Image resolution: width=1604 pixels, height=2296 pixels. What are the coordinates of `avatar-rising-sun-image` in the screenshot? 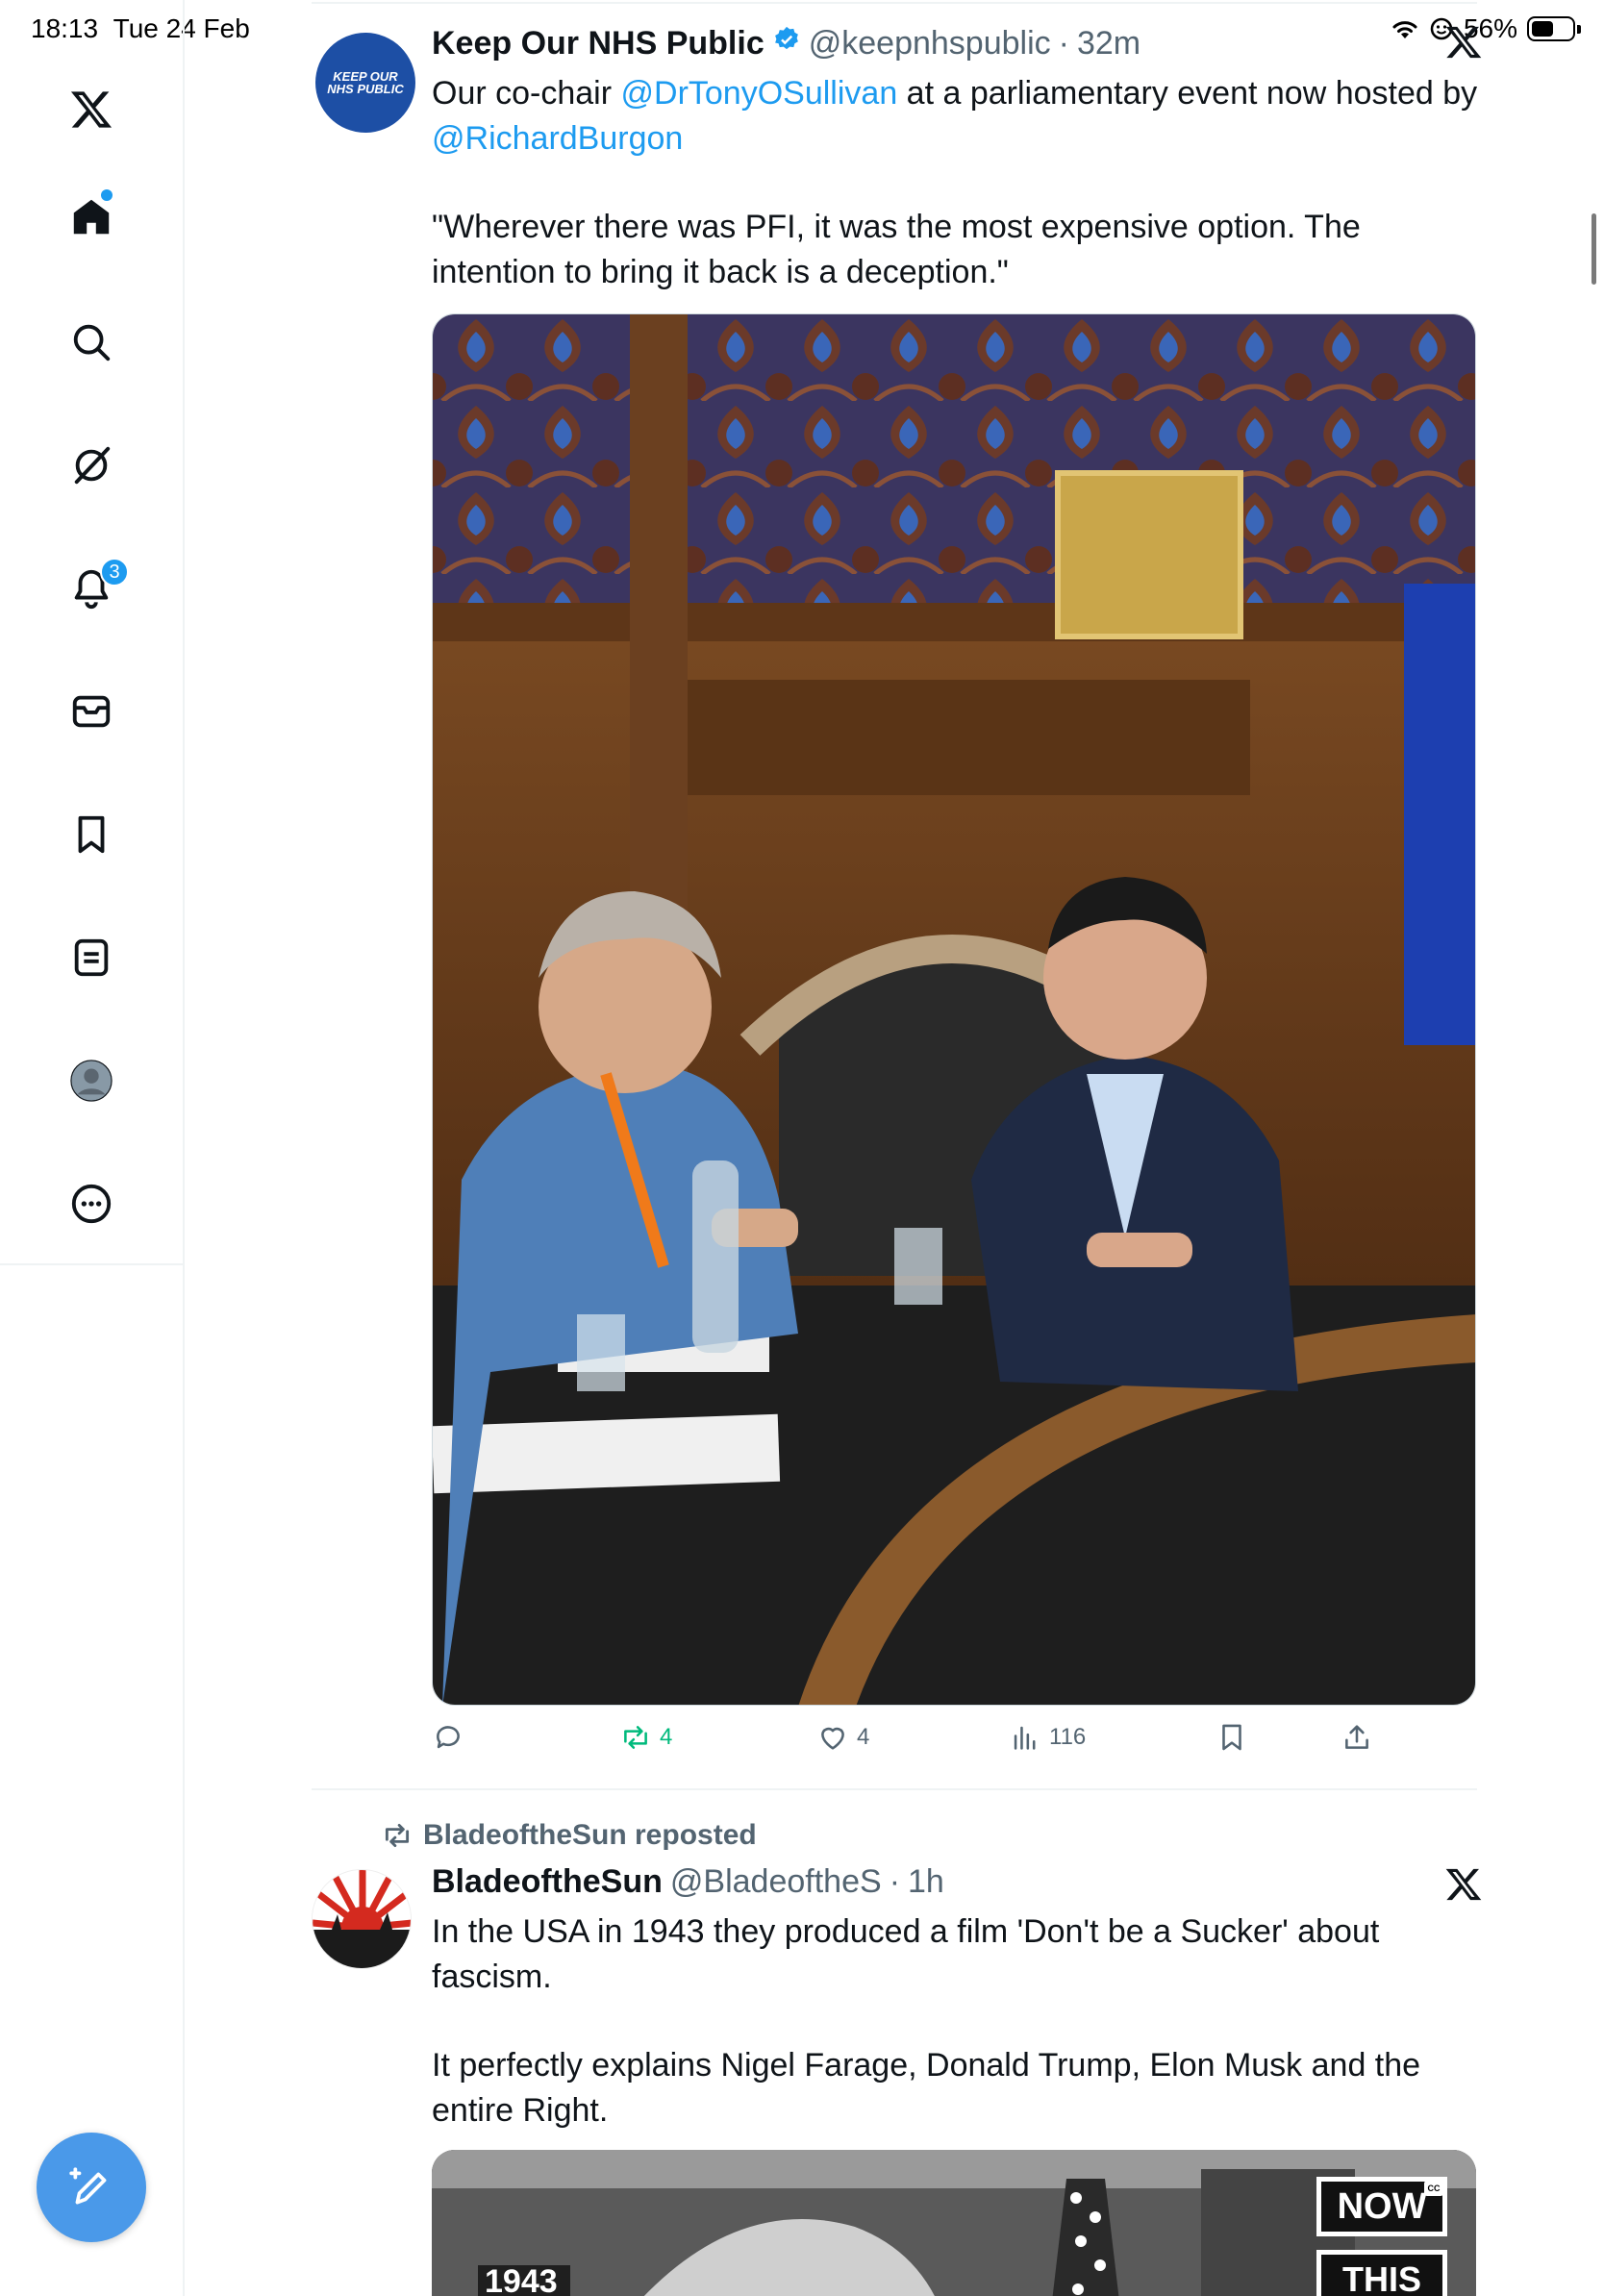 It's located at (362, 1919).